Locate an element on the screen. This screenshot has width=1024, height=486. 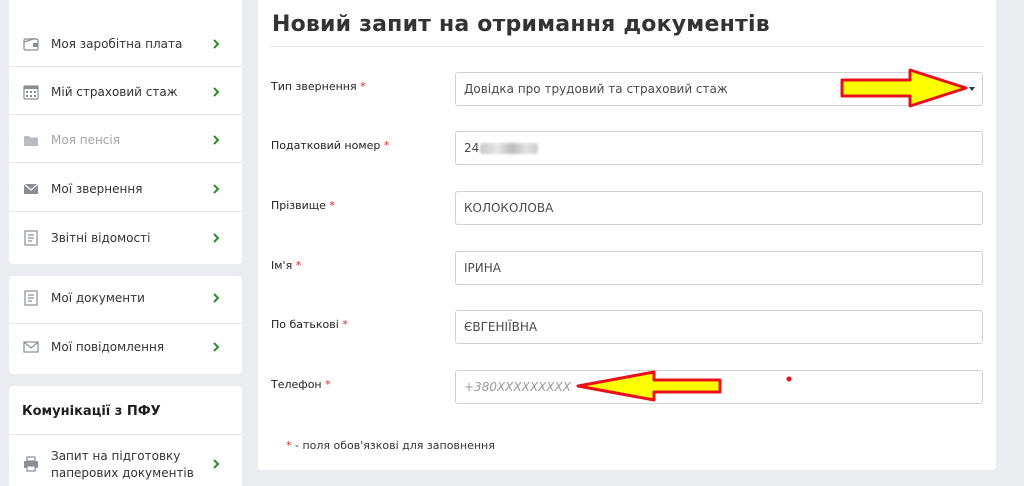
document-icon is located at coordinates (31, 298).